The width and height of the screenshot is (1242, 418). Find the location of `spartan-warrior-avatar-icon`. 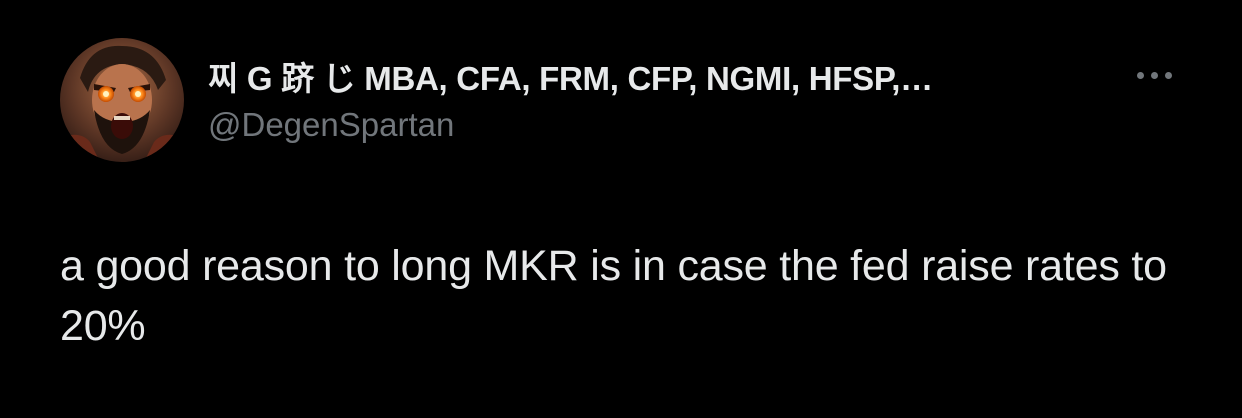

spartan-warrior-avatar-icon is located at coordinates (122, 100).